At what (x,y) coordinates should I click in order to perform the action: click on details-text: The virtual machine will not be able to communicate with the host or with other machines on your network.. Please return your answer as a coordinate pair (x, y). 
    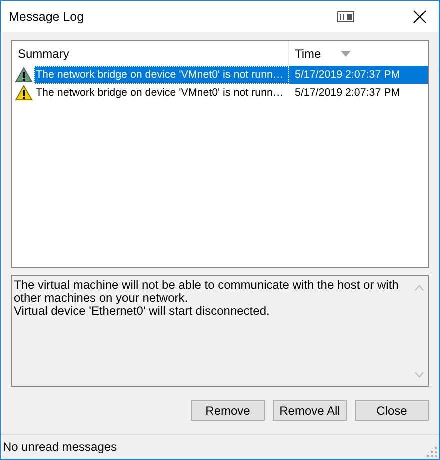
    Looking at the image, I should click on (207, 292).